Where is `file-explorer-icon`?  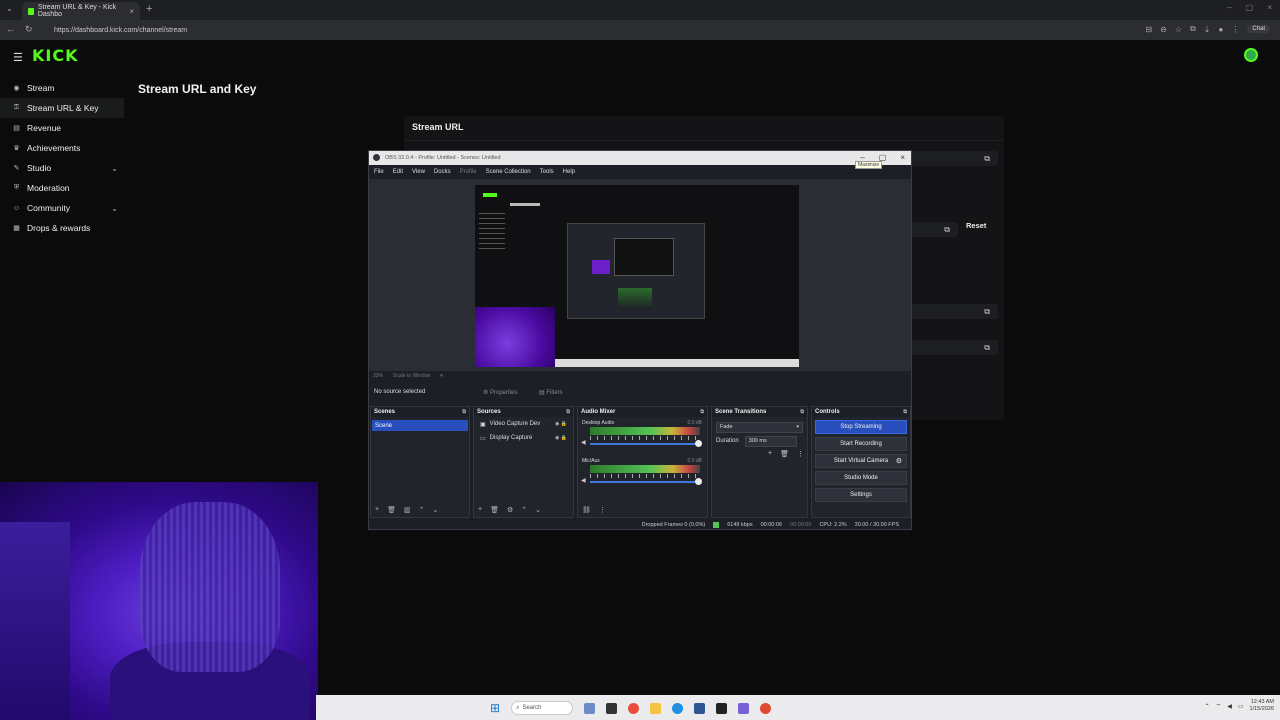 file-explorer-icon is located at coordinates (656, 708).